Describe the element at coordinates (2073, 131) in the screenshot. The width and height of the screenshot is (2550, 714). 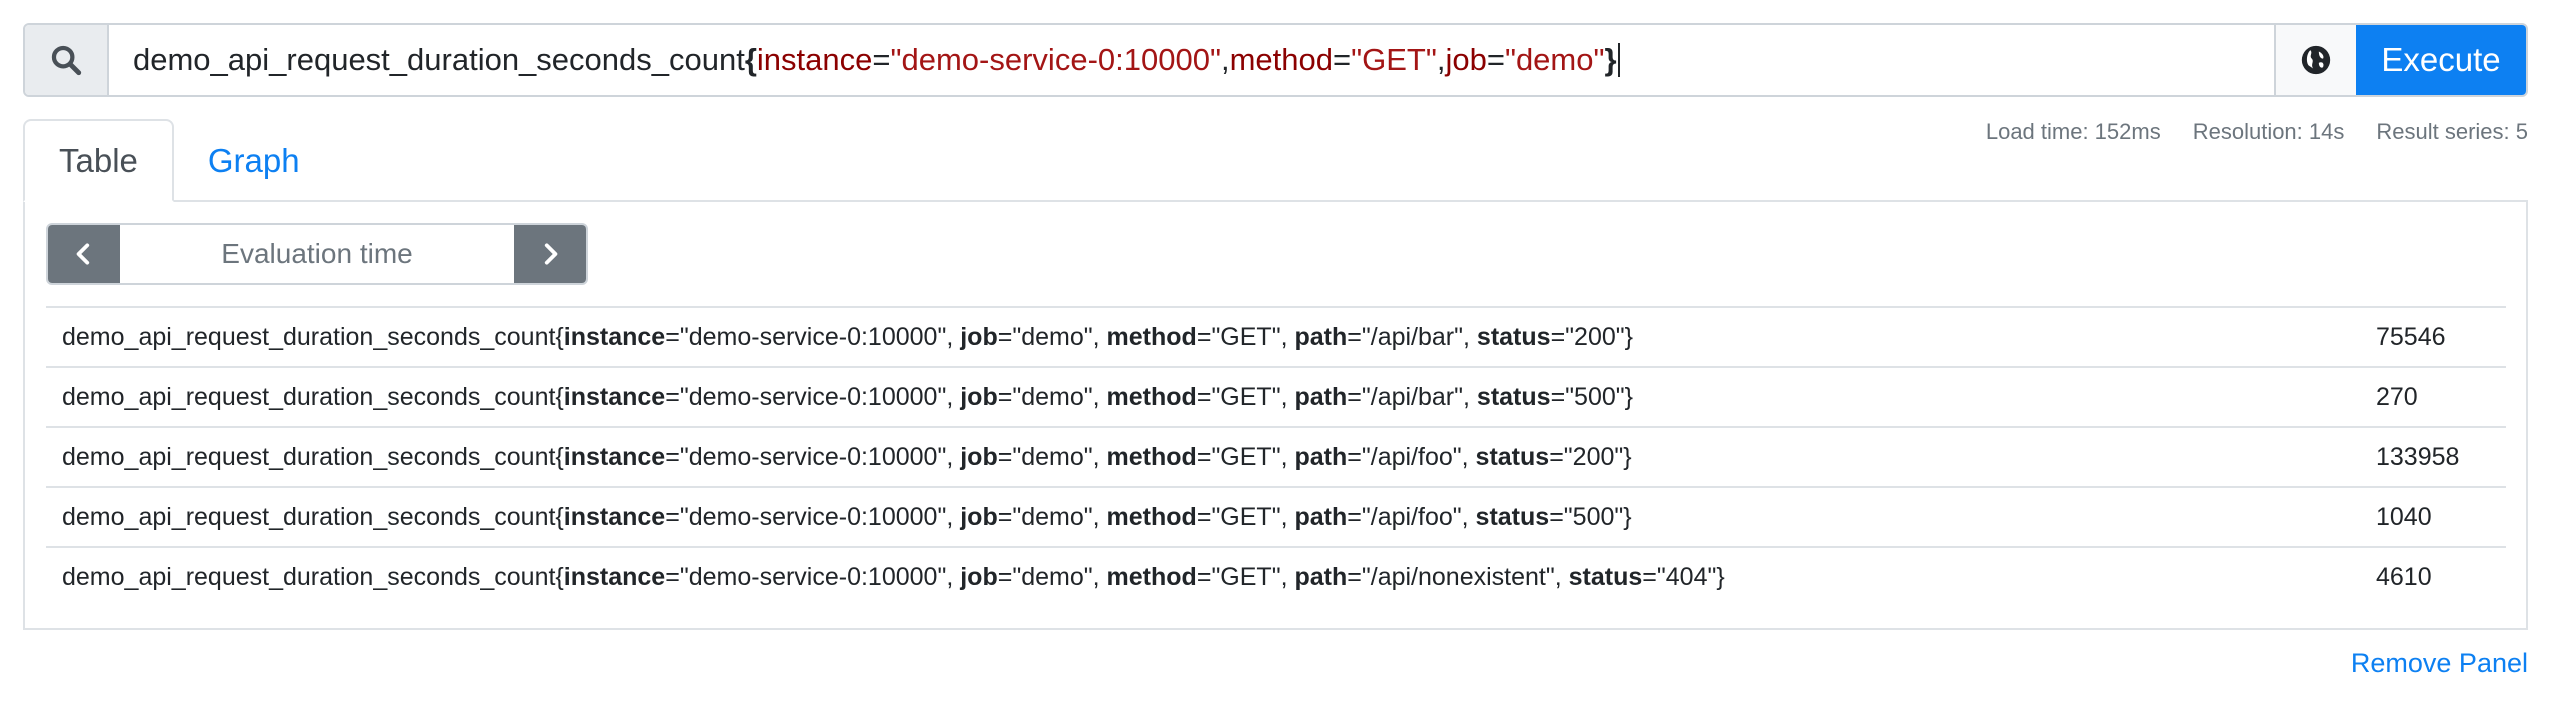
I see `load-time: Load time: 152ms` at that location.